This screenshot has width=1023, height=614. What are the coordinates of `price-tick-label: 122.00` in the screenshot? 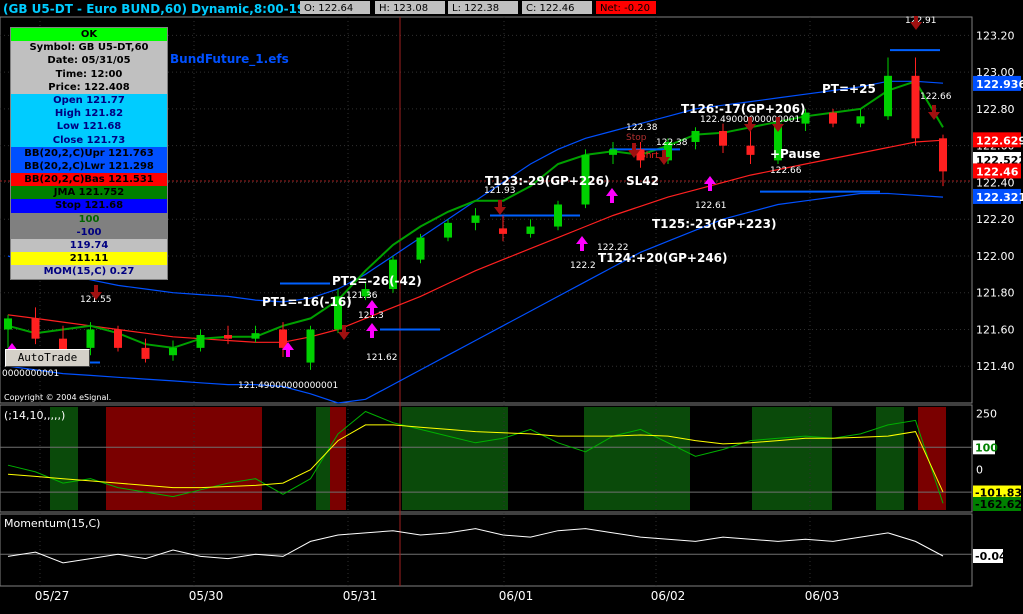 It's located at (995, 256).